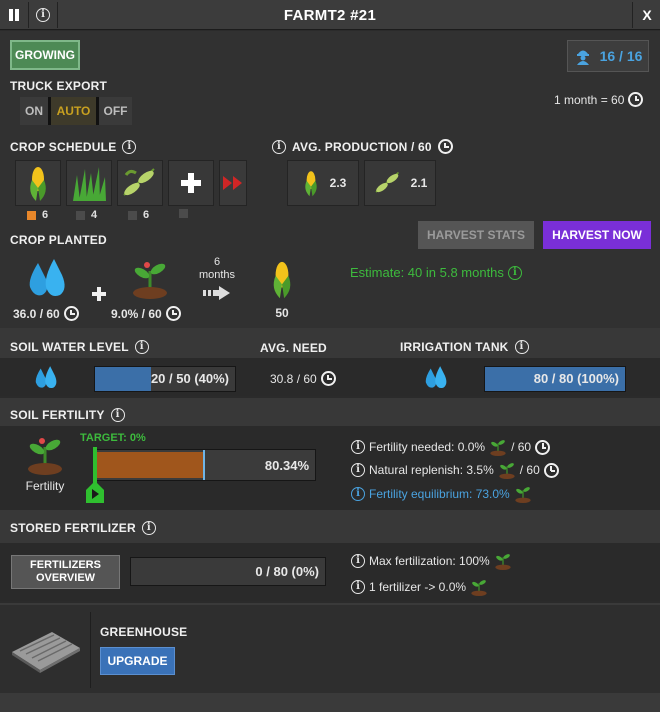 This screenshot has width=660, height=712. What do you see at coordinates (217, 268) in the screenshot?
I see `growth-duration: 6 months` at bounding box center [217, 268].